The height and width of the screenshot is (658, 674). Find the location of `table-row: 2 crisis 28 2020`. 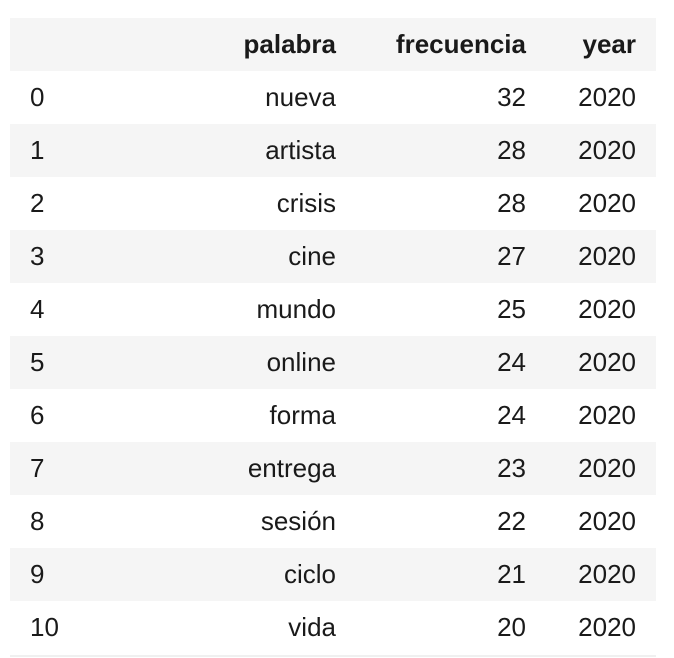

table-row: 2 crisis 28 2020 is located at coordinates (333, 203).